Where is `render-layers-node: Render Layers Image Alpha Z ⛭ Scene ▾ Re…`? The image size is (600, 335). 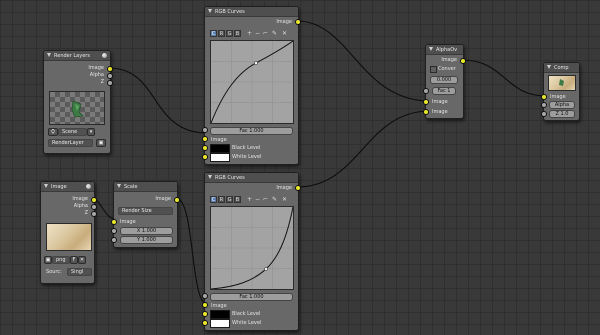 render-layers-node: Render Layers Image Alpha Z ⛭ Scene ▾ Re… is located at coordinates (78, 102).